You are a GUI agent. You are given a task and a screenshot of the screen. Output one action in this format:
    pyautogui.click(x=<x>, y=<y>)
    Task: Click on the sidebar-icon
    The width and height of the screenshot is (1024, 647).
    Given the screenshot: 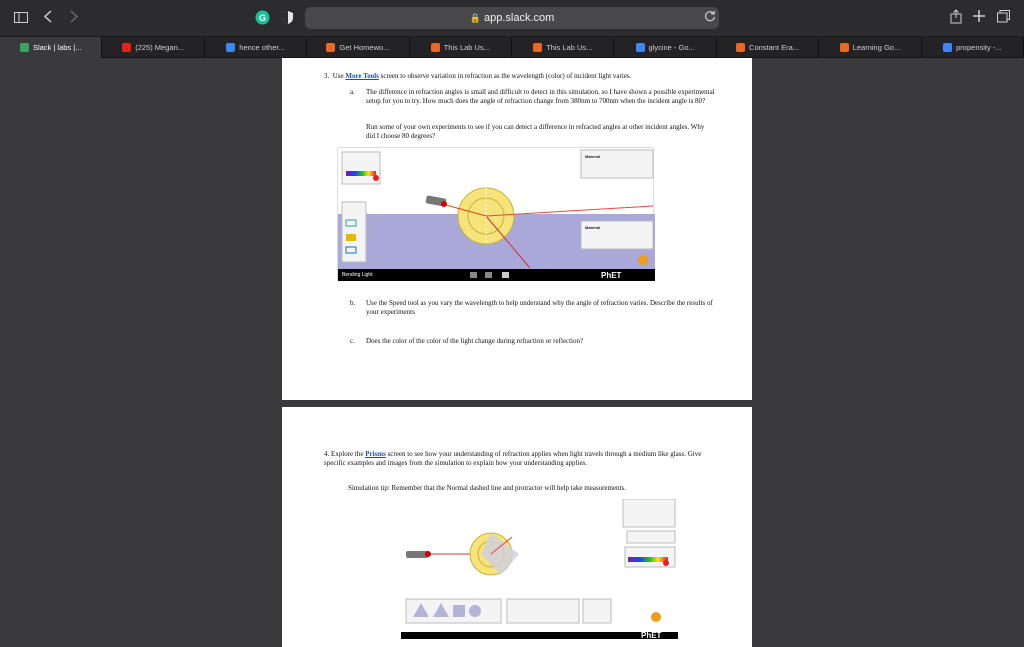 What is the action you would take?
    pyautogui.click(x=21, y=18)
    